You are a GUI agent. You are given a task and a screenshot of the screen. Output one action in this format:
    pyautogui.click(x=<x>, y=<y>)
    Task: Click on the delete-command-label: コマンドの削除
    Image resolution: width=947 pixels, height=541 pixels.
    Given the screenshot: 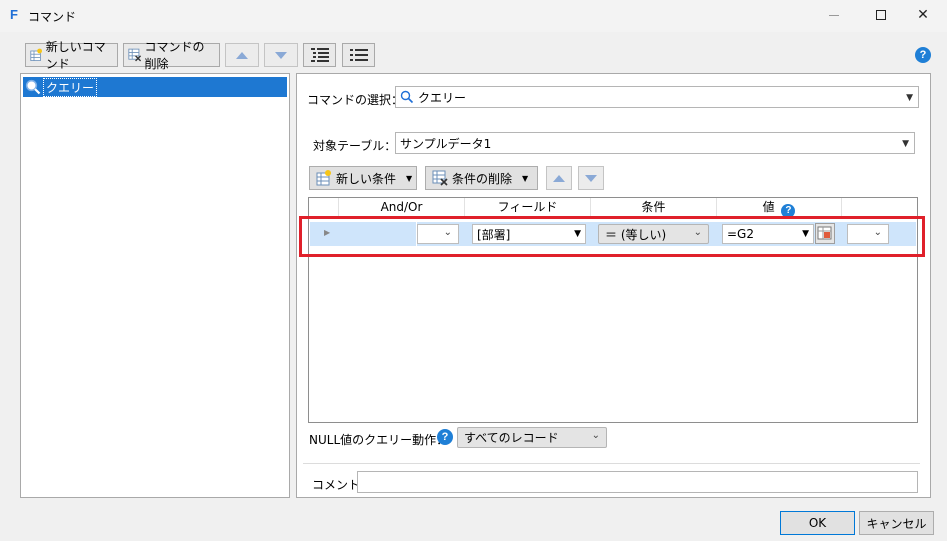 What is the action you would take?
    pyautogui.click(x=174, y=55)
    